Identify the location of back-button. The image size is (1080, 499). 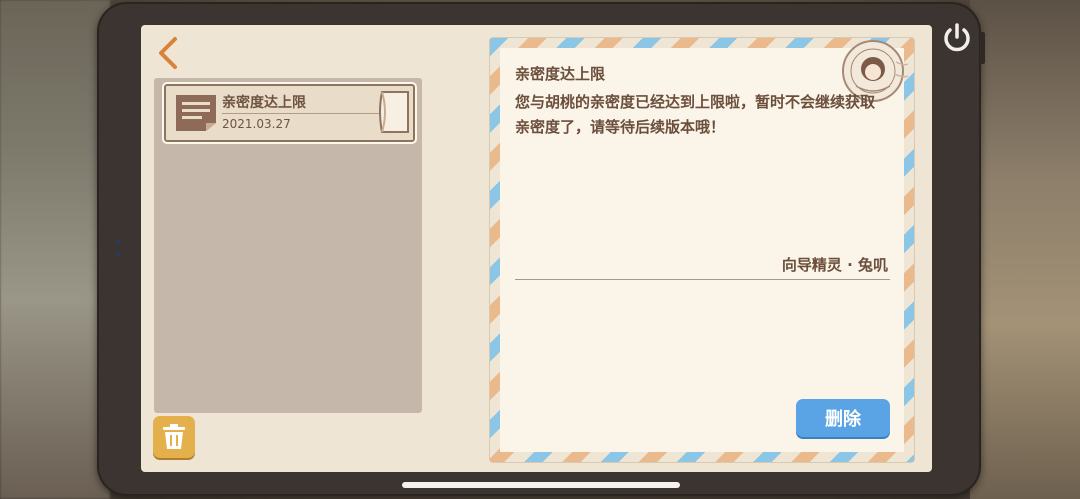
(168, 53).